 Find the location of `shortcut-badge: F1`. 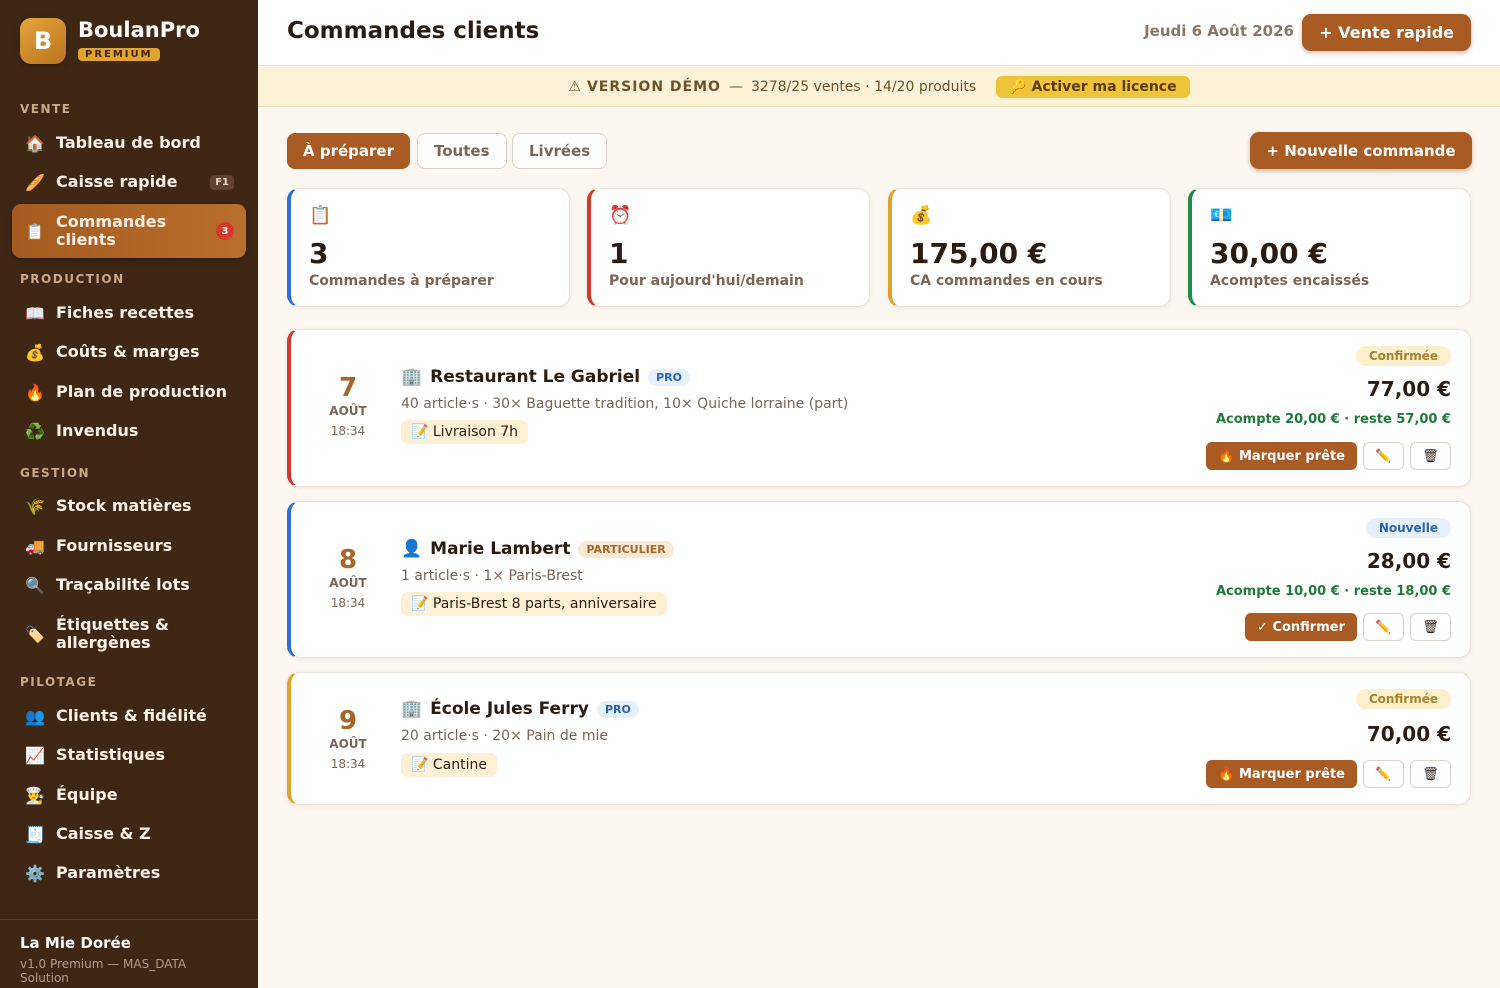

shortcut-badge: F1 is located at coordinates (222, 182).